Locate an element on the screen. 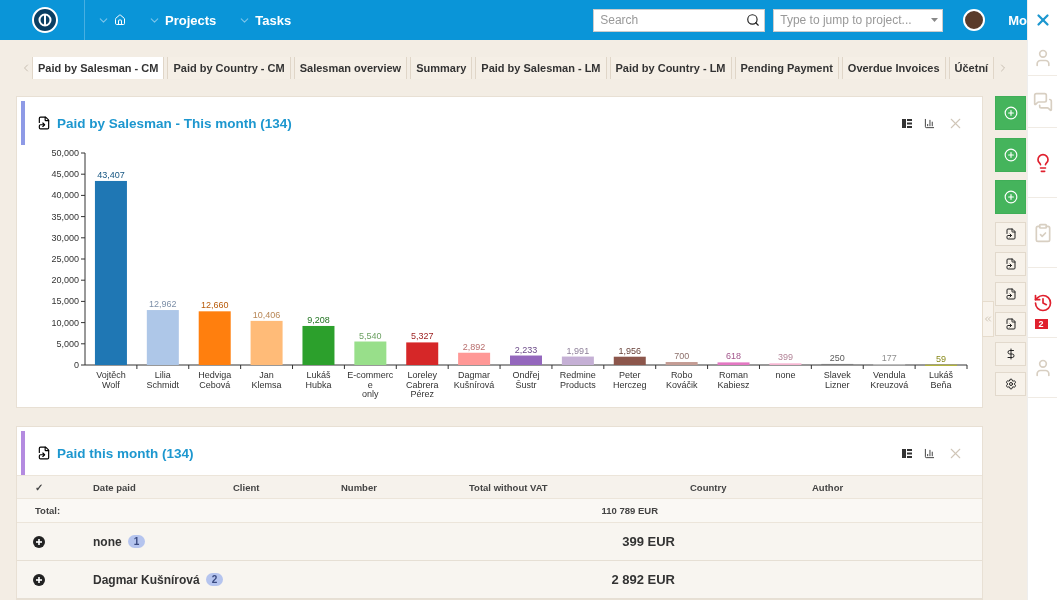  report-tab: Salesman overview is located at coordinates (350, 68).